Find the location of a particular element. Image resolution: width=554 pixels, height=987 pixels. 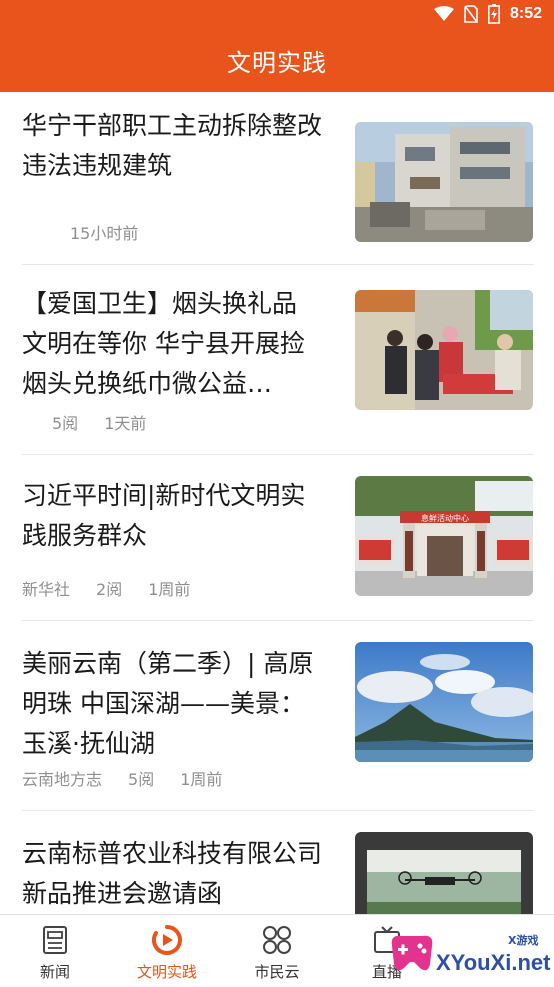

article-source: 云南地方志 is located at coordinates (62, 779).